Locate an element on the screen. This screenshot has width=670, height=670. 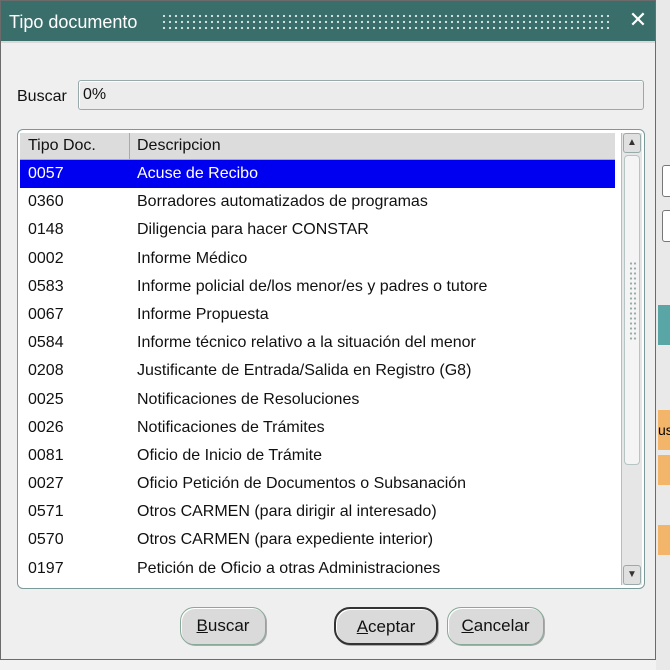
list-item-code: 0067 is located at coordinates (46, 314).